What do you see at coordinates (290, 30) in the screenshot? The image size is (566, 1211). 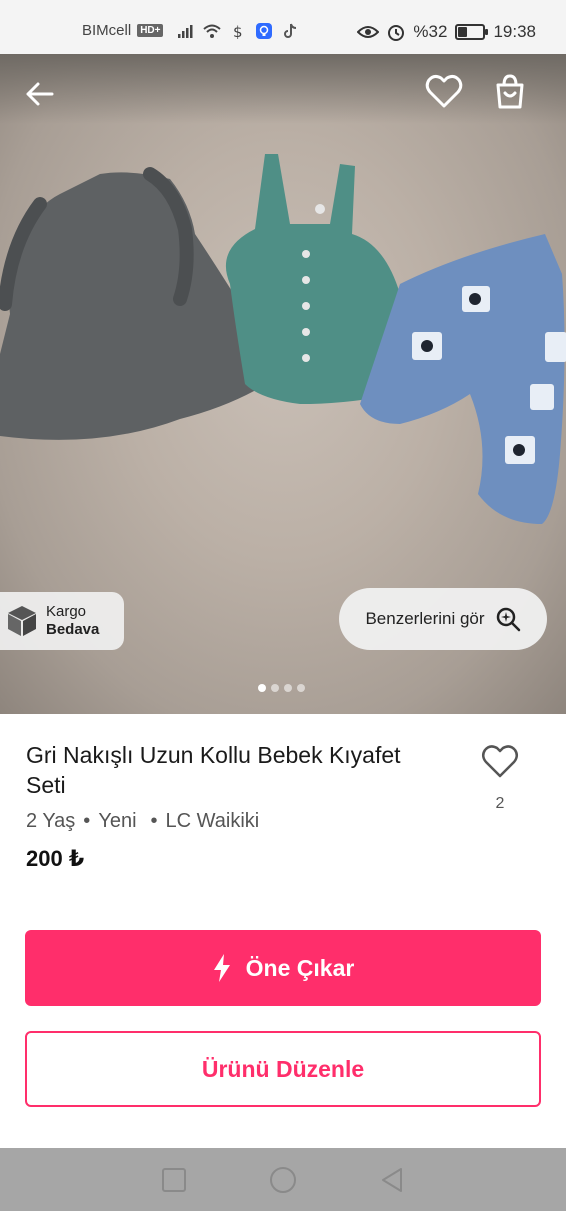 I see `tiktok-icon` at bounding box center [290, 30].